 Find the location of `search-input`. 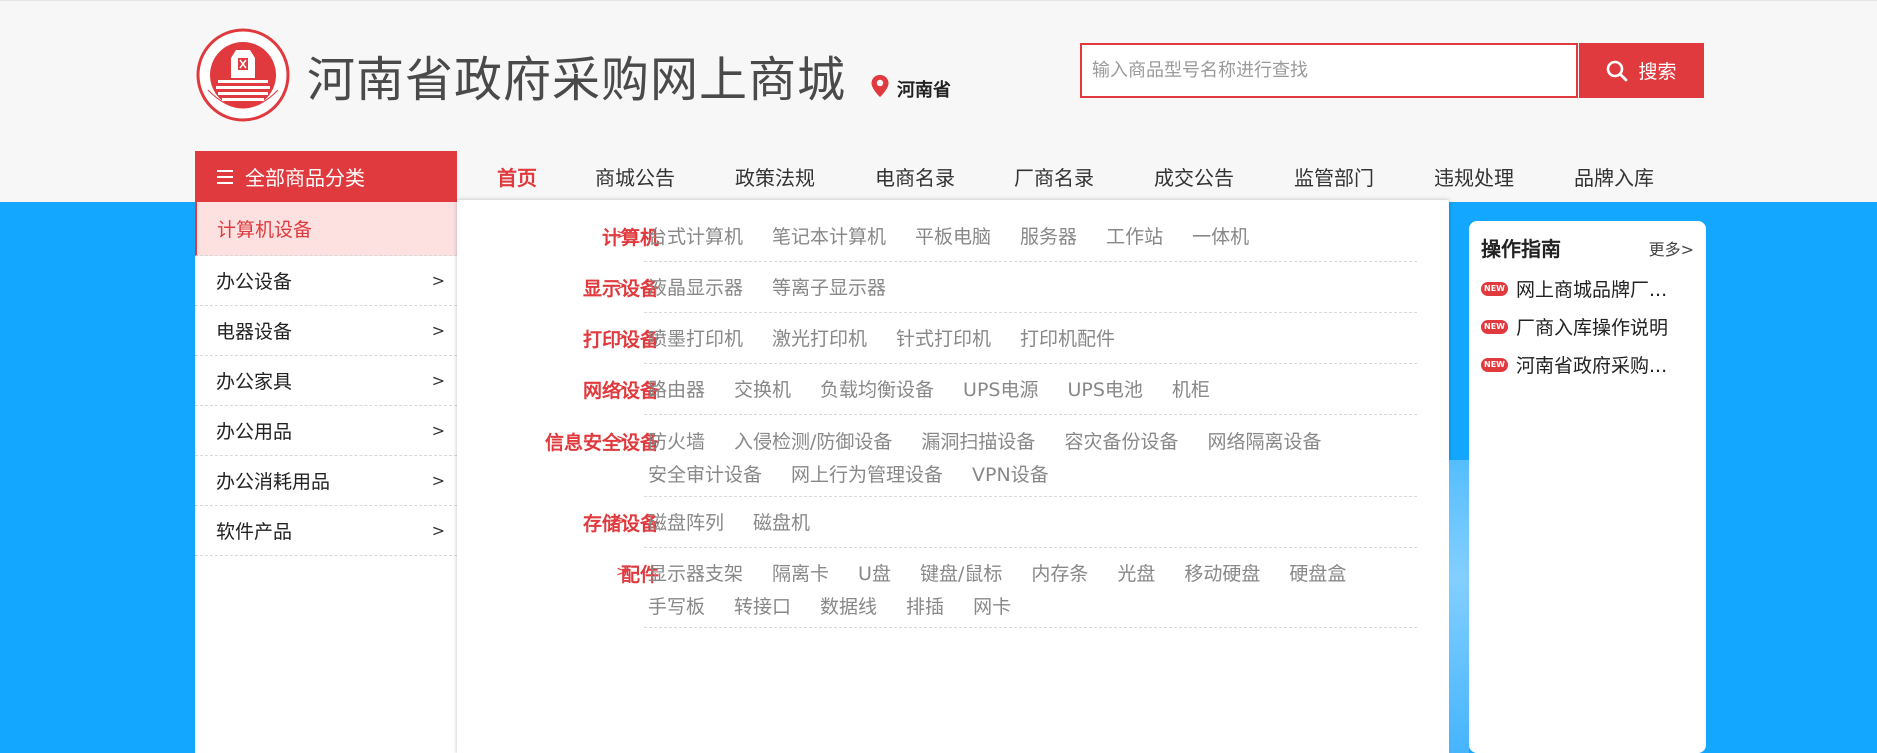

search-input is located at coordinates (1329, 70).